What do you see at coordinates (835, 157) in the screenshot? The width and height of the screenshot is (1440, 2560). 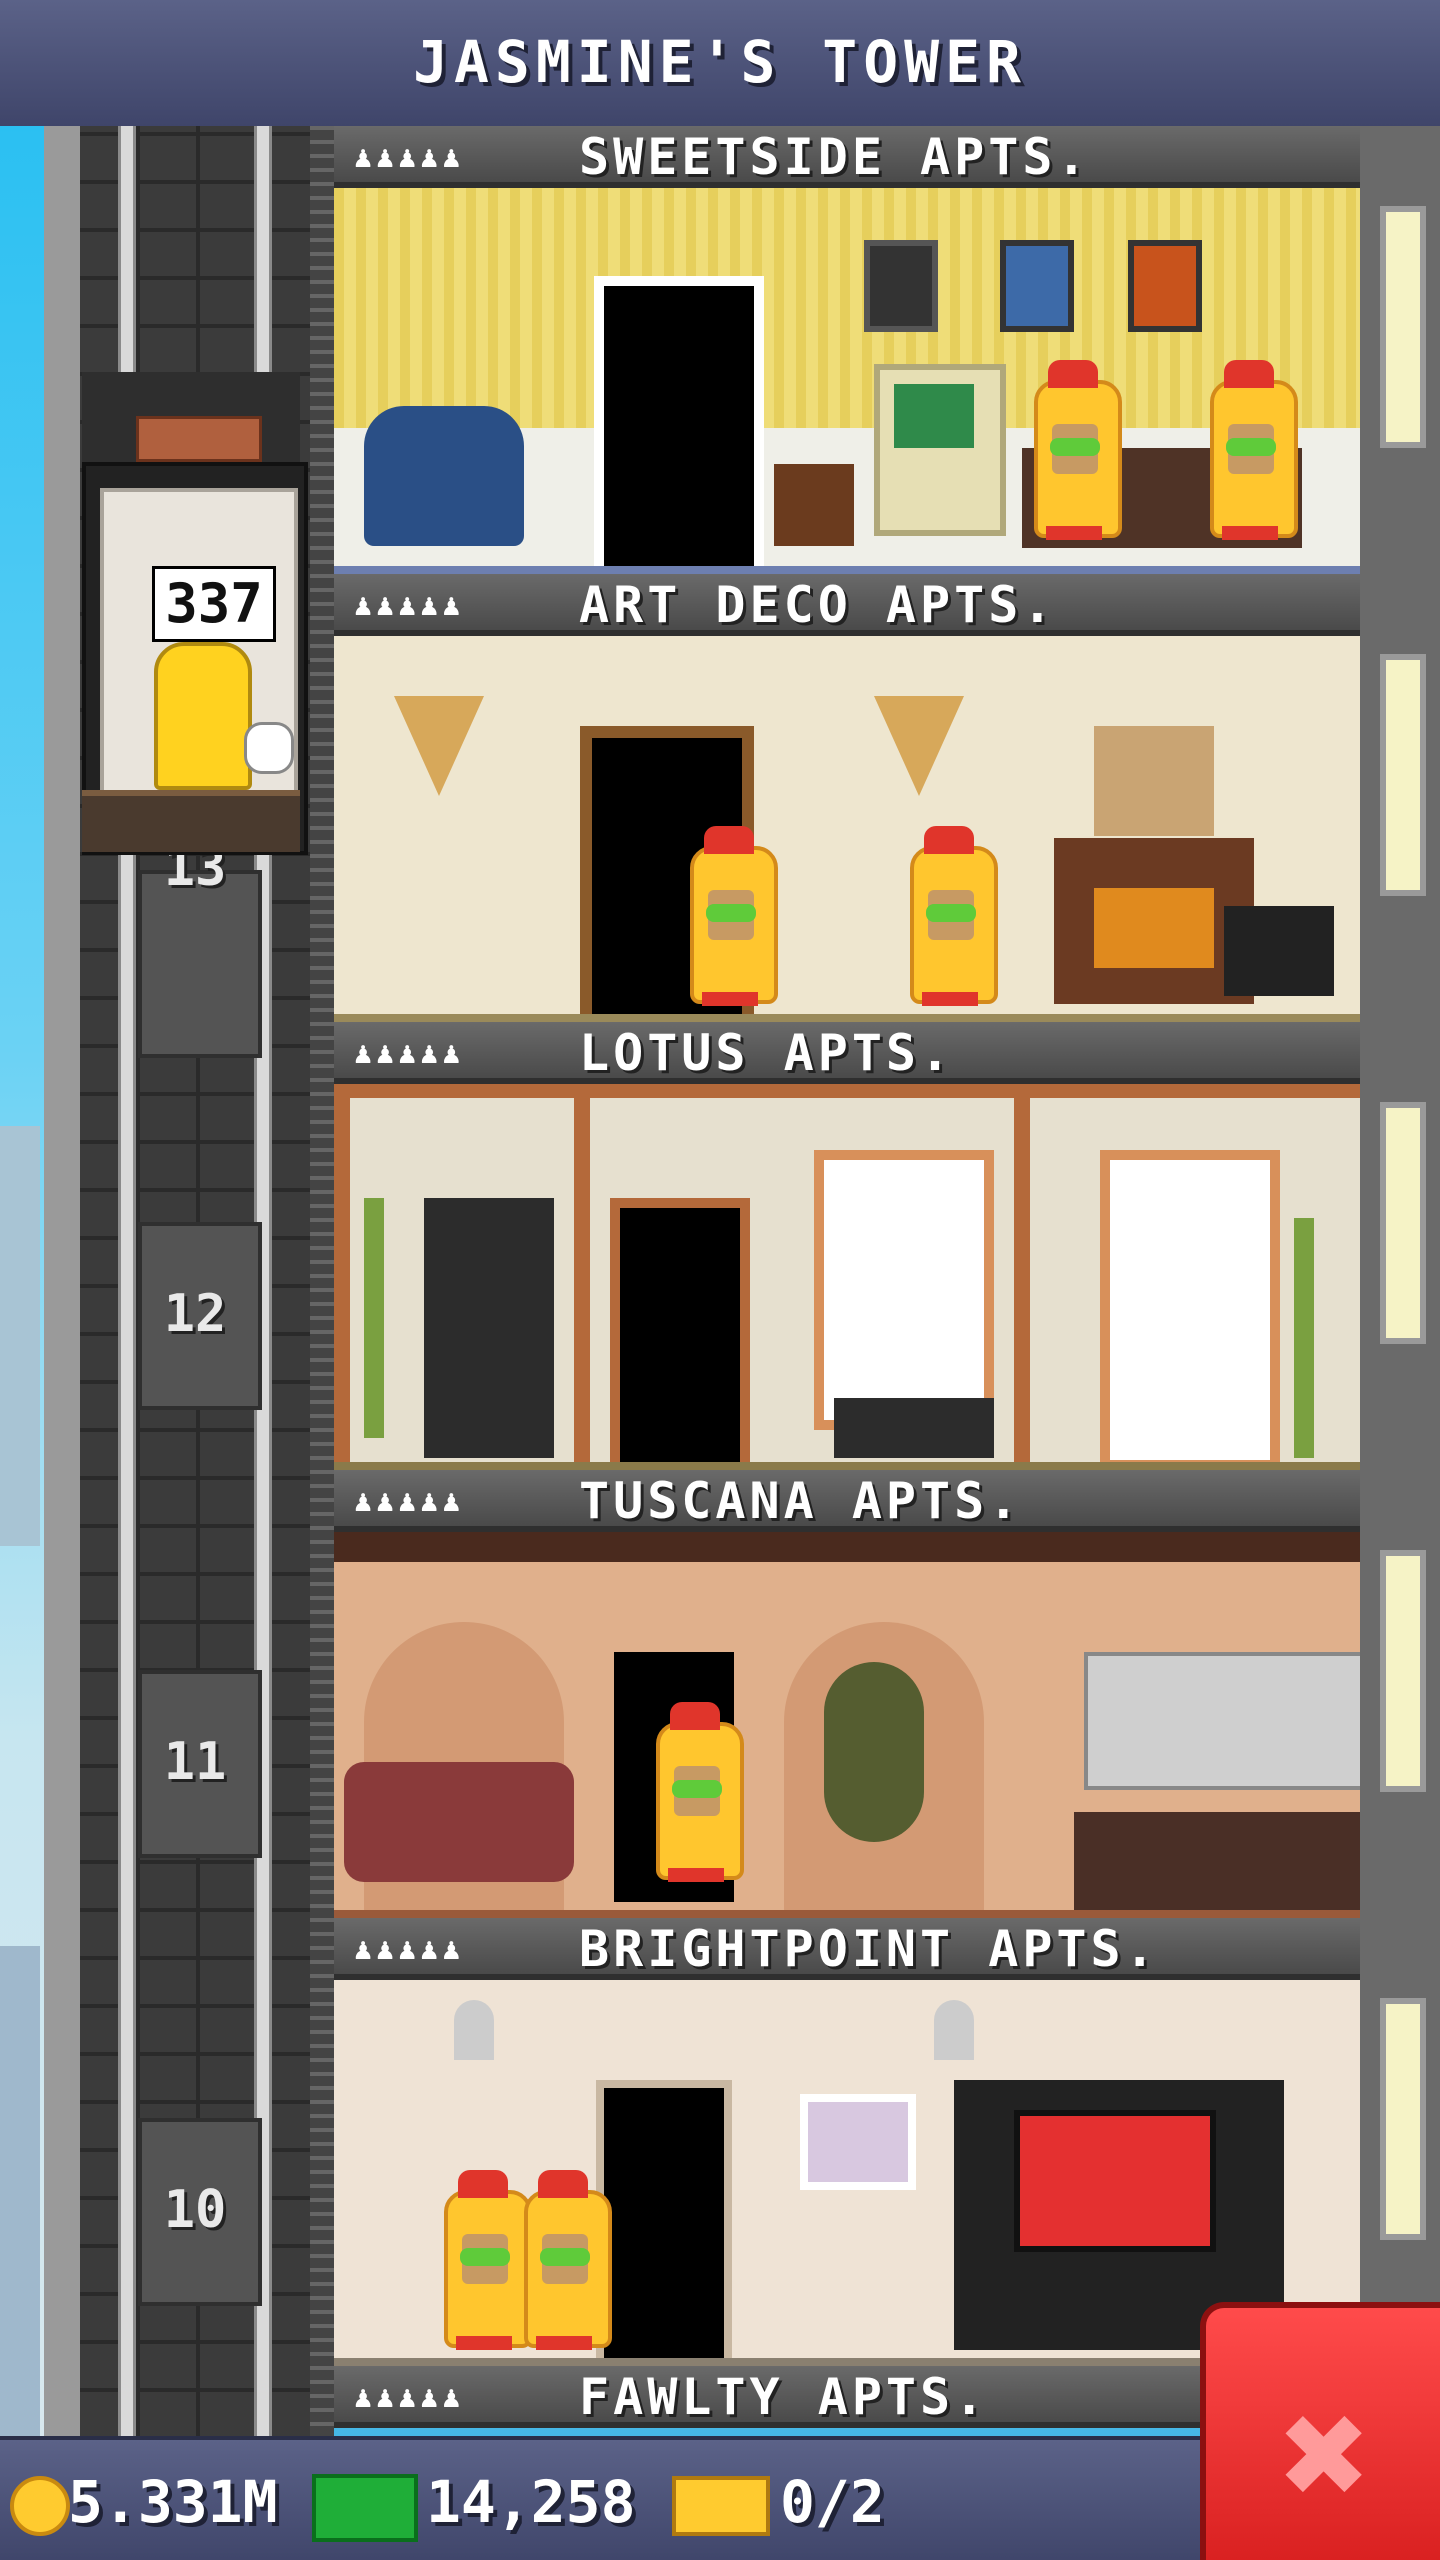 I see `floor-name: SWEETSIDE APTS.` at bounding box center [835, 157].